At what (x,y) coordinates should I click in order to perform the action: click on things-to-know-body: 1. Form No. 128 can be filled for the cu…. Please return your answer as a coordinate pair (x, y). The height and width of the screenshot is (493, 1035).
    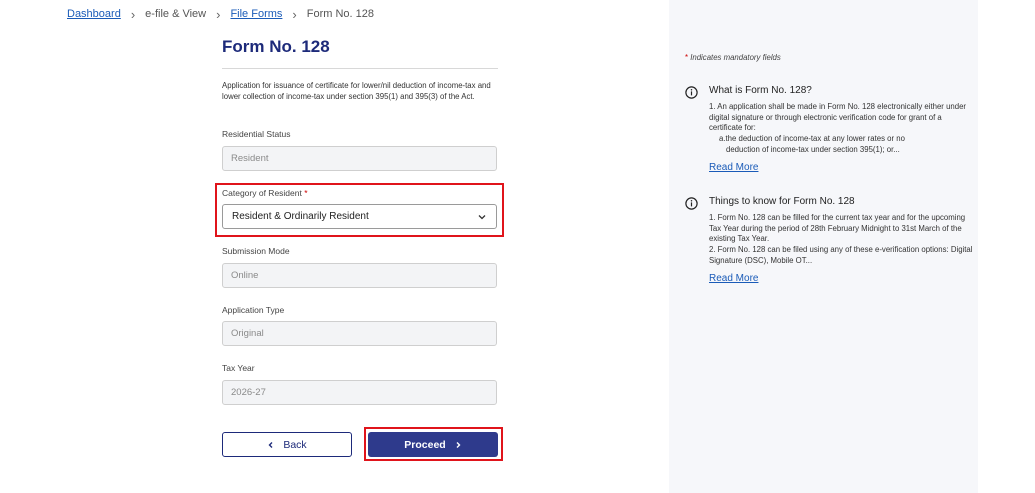
    Looking at the image, I should click on (843, 240).